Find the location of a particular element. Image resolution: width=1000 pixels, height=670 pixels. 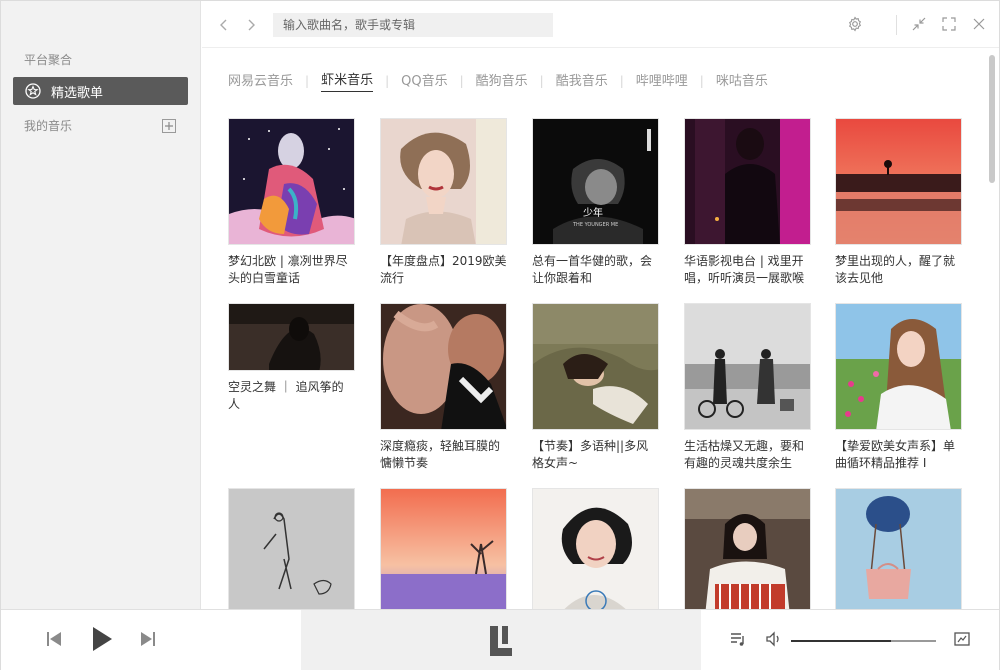

album3-subtitle-text: THE YOUNGER ME is located at coordinates (595, 225).